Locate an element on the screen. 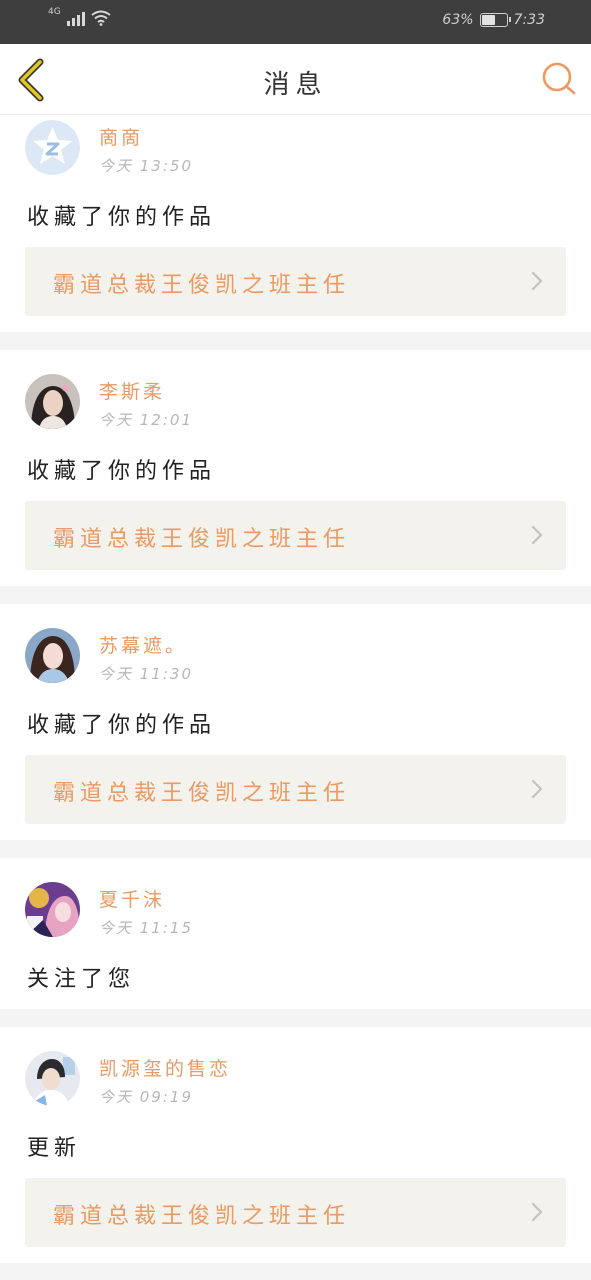  action-text: 关注了您 is located at coordinates (81, 979).